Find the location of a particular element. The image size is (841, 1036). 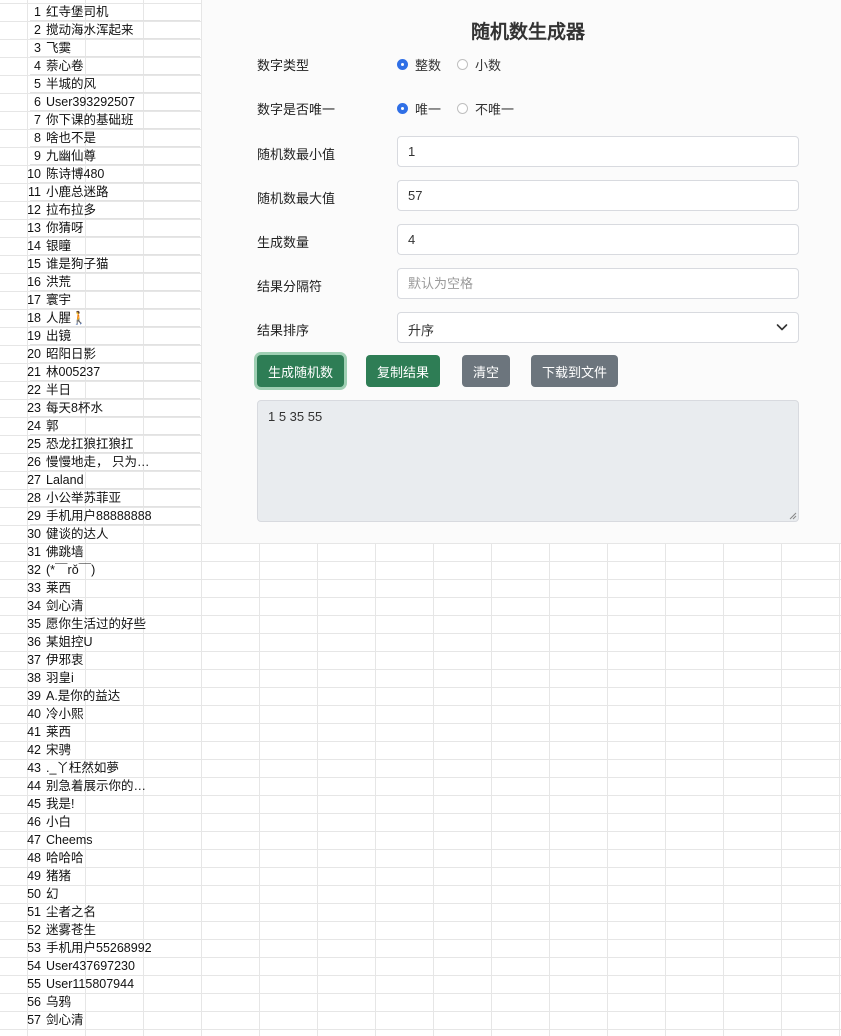

list-item: 25 恐龙扛狼扛狼扛 is located at coordinates (100, 444).